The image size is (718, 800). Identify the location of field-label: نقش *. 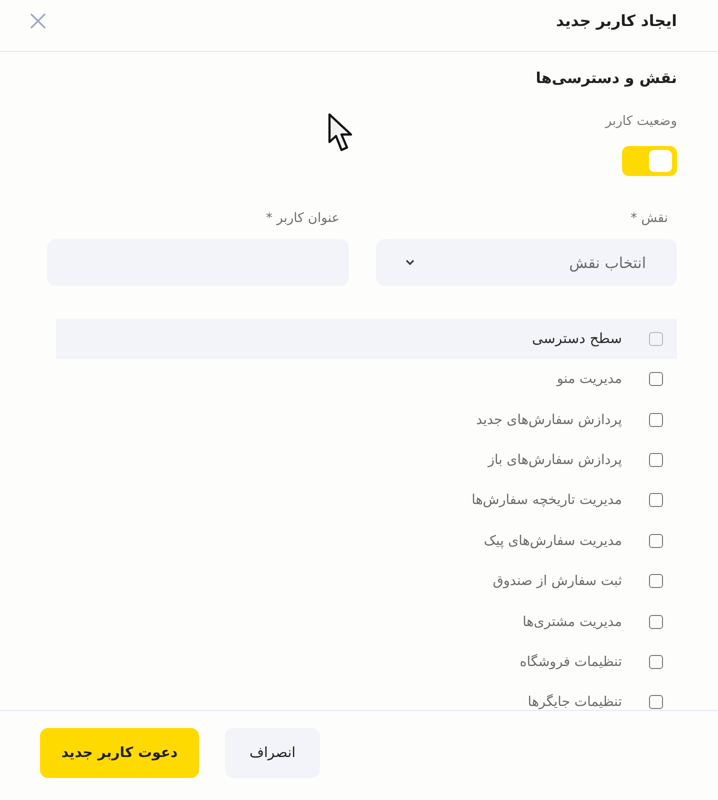
(649, 219).